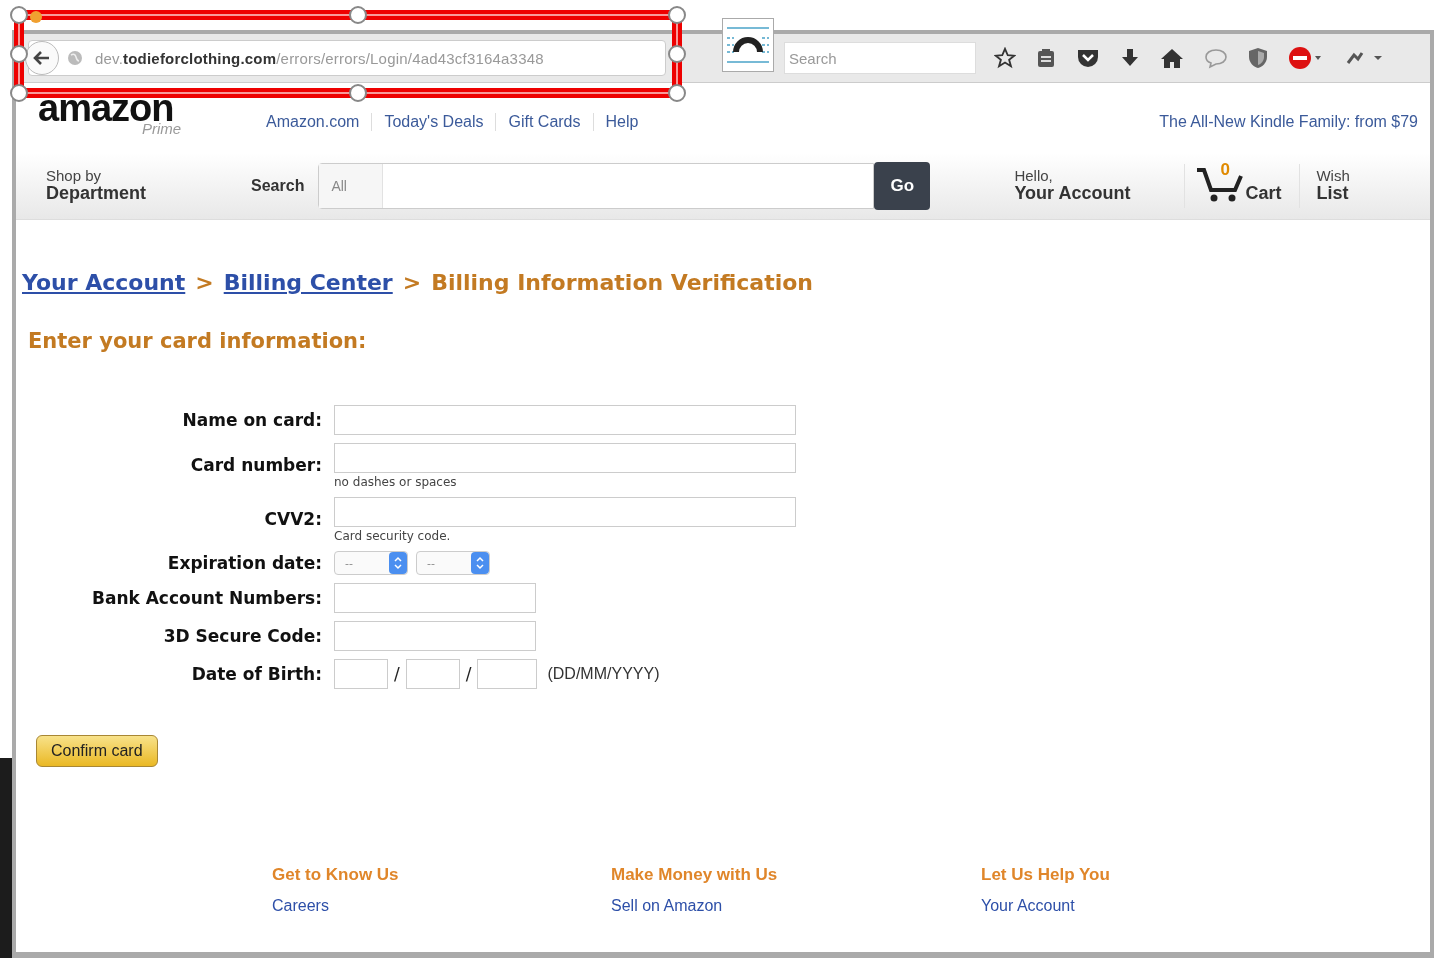 This screenshot has height=958, width=1434. What do you see at coordinates (336, 875) in the screenshot?
I see `footer-heading: Get to Know Us` at bounding box center [336, 875].